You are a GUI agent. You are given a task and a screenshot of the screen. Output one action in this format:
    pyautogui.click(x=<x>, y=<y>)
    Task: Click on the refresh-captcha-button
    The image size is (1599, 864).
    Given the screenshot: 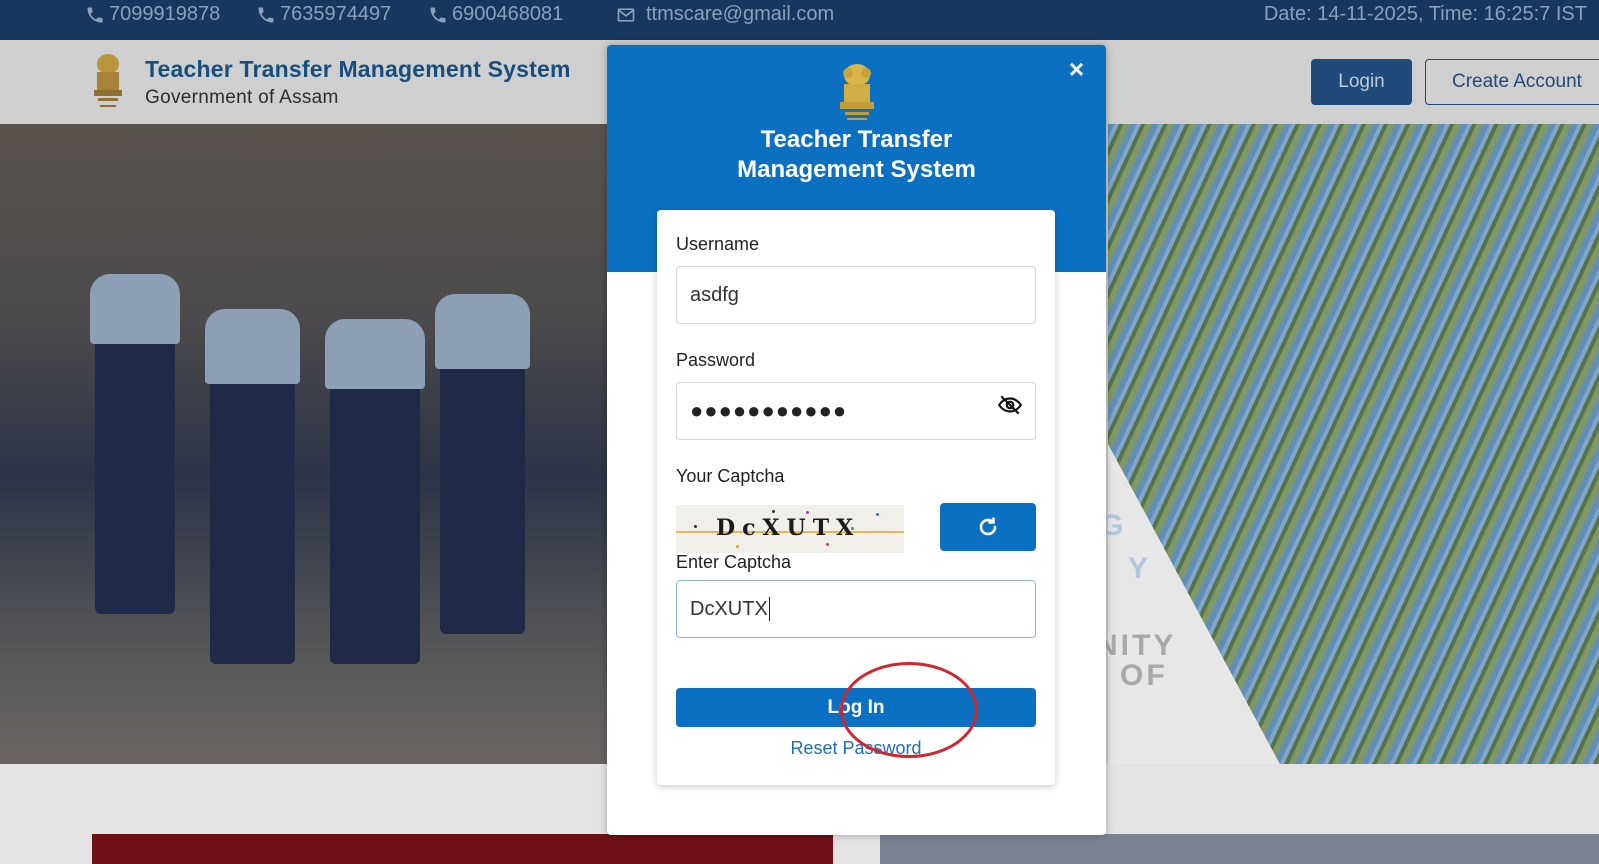 What is the action you would take?
    pyautogui.click(x=988, y=527)
    